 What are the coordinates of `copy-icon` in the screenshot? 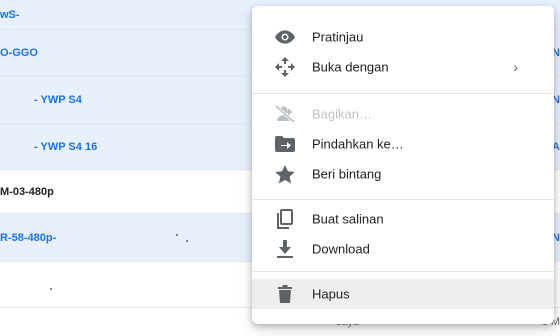 It's located at (285, 219).